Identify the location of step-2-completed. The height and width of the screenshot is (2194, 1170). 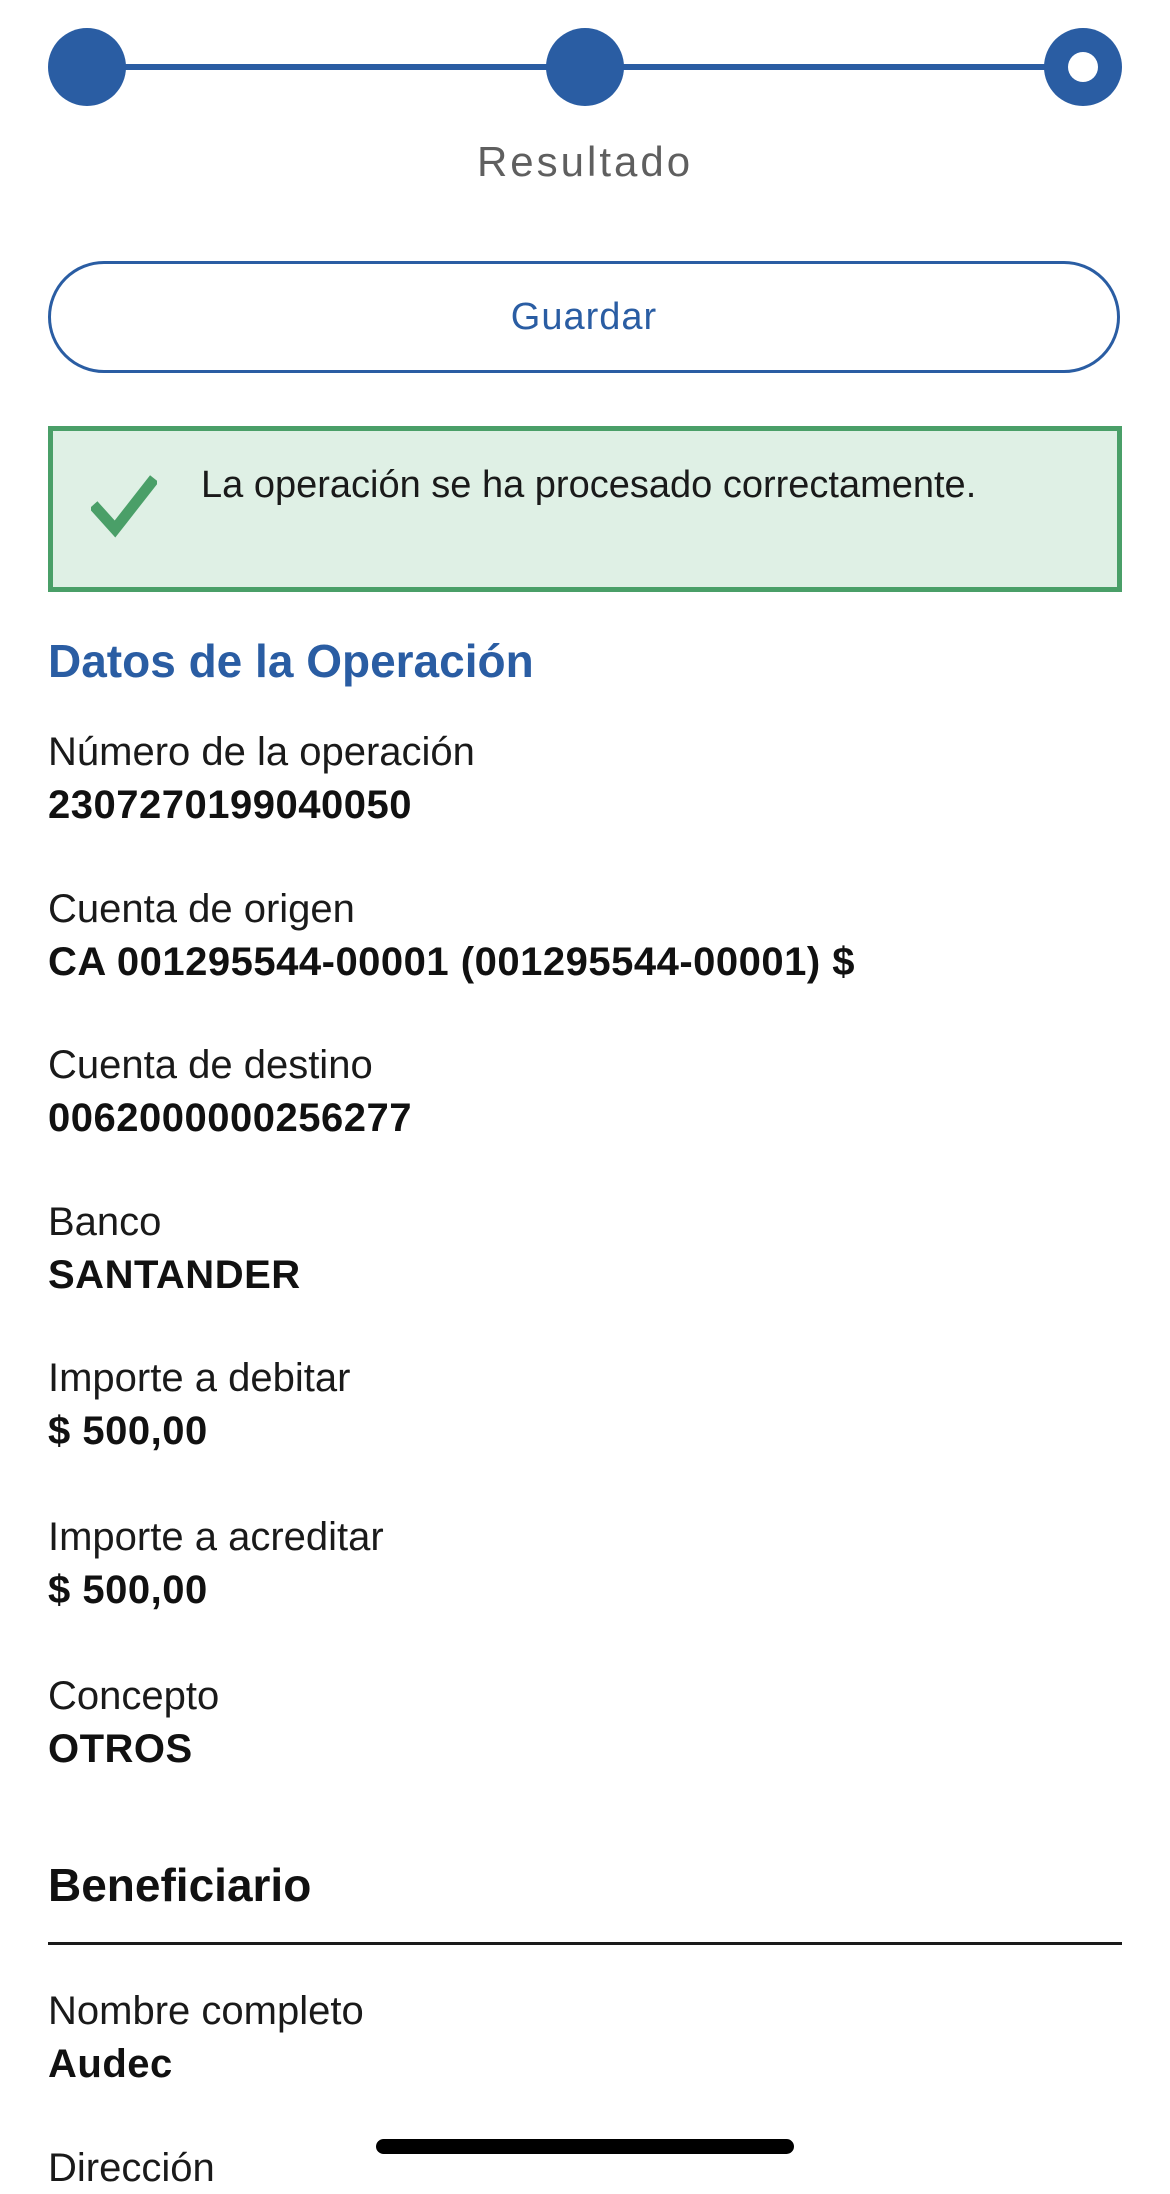
(585, 67).